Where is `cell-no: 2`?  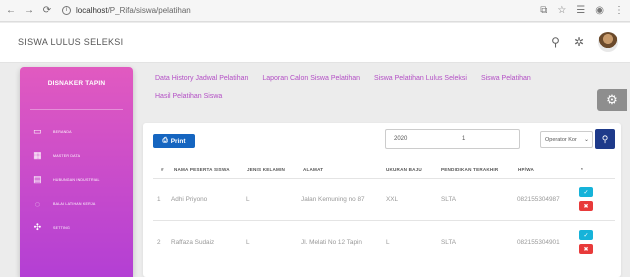 cell-no: 2 is located at coordinates (159, 242).